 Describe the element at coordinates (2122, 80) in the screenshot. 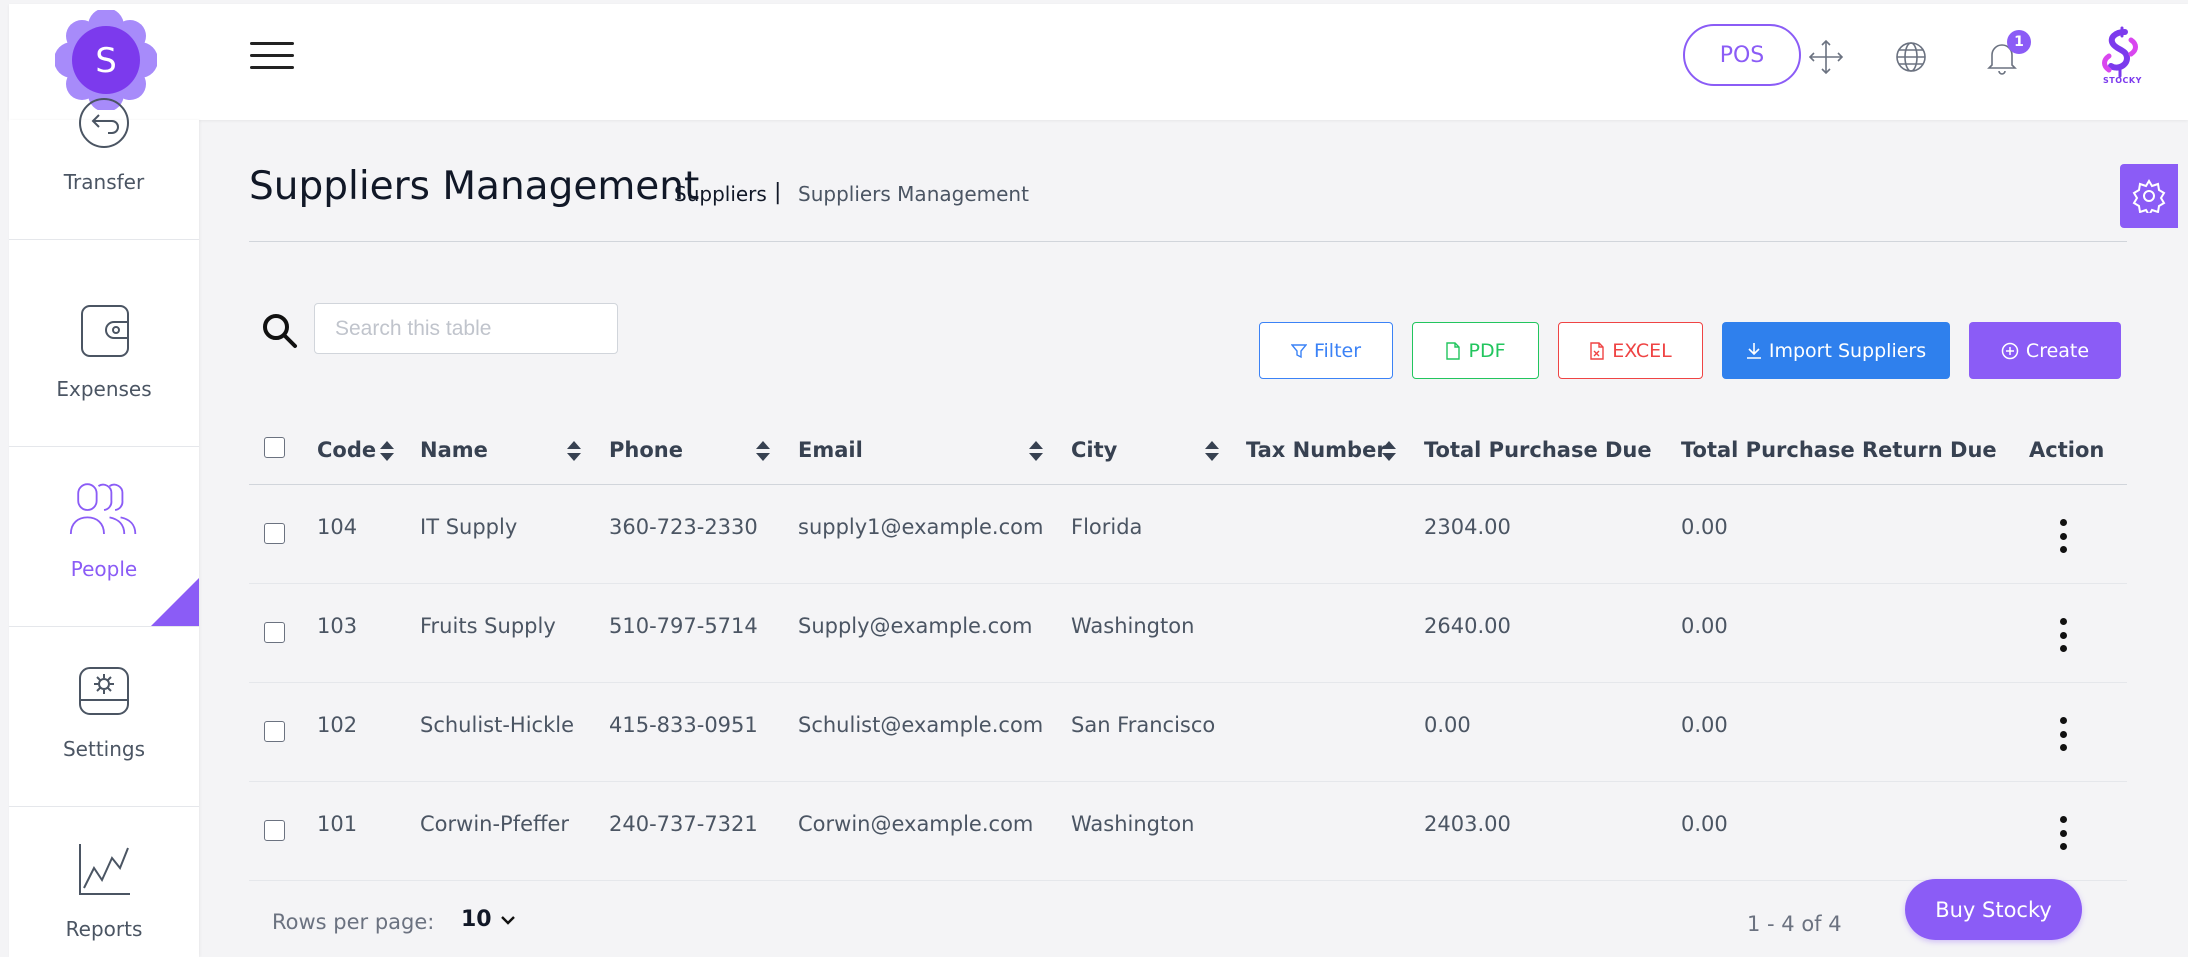

I see `brand-text: STOCKY` at that location.